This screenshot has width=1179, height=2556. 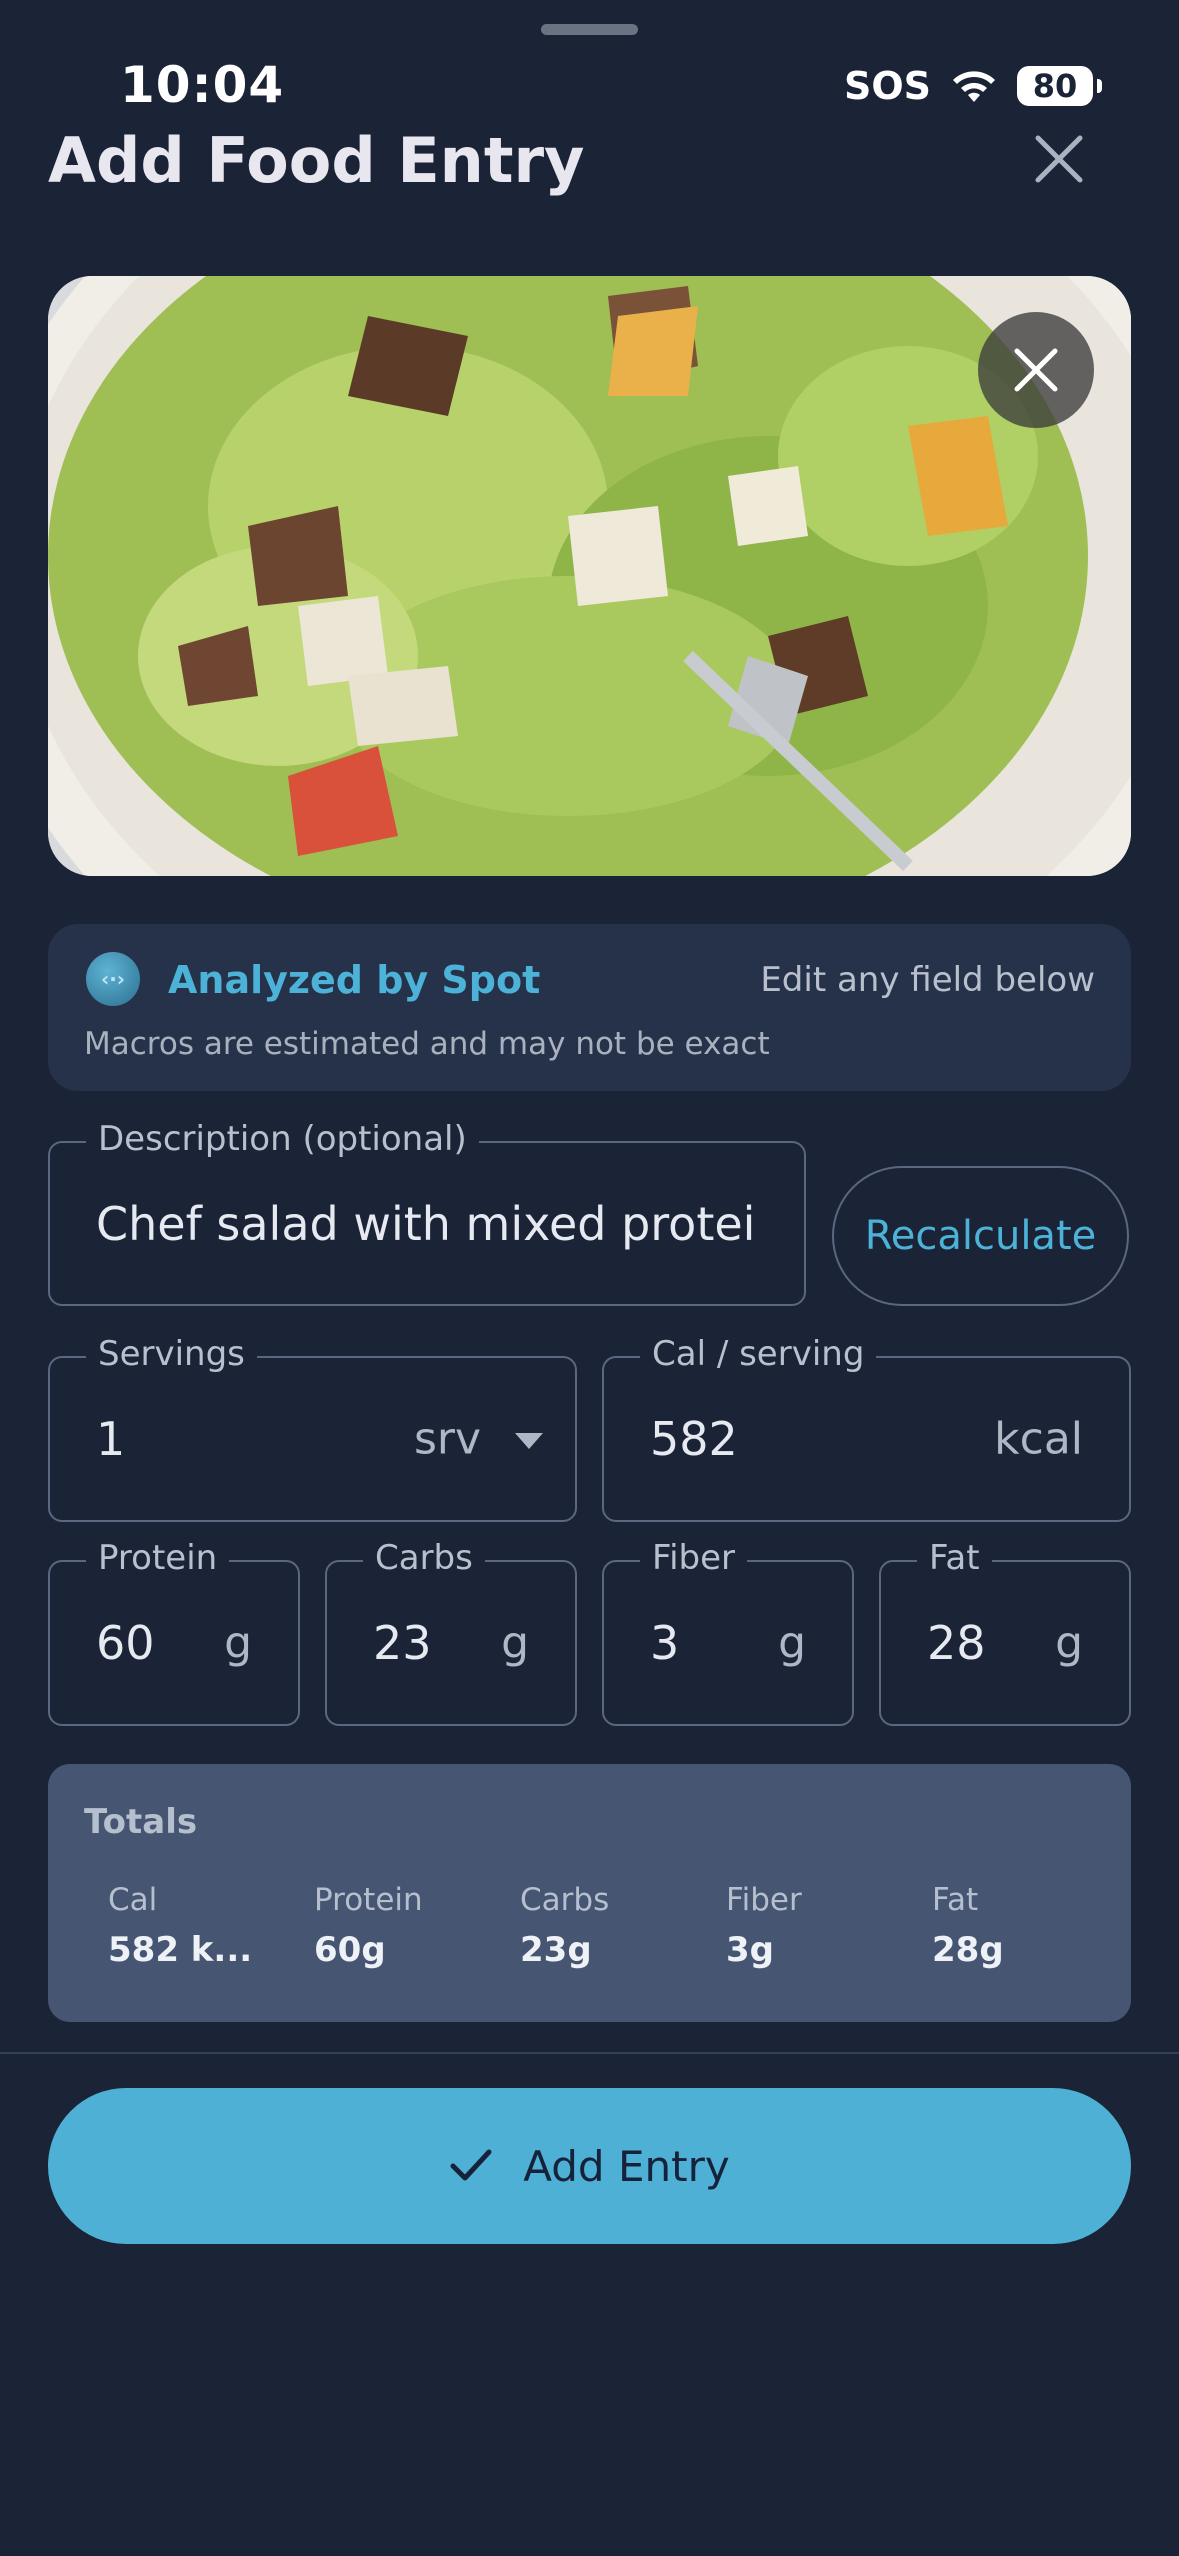 What do you see at coordinates (615, 1926) in the screenshot?
I see `totals-item: Carbs 23g` at bounding box center [615, 1926].